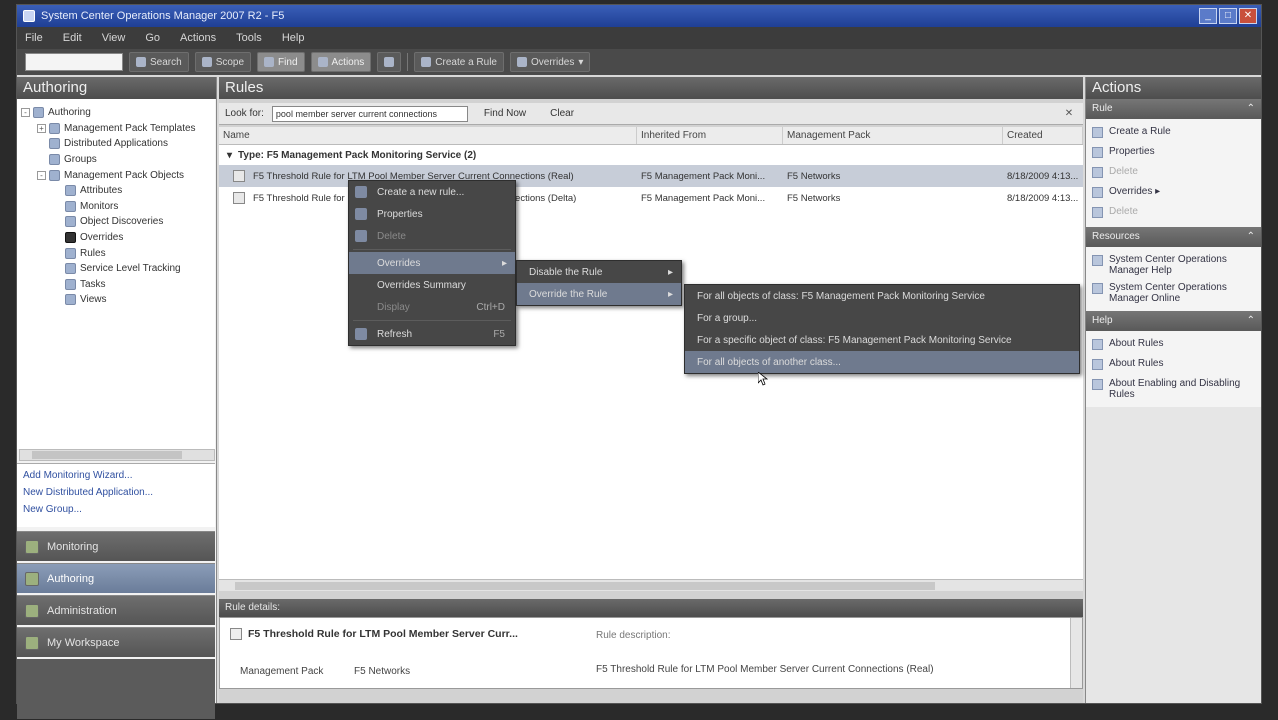 The image size is (1278, 720). I want to click on clear-button: Clear, so click(562, 113).